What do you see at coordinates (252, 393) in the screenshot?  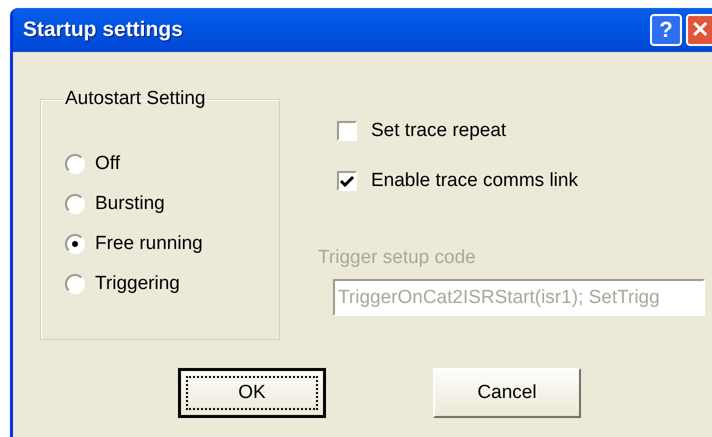 I see `dialog-button: OK` at bounding box center [252, 393].